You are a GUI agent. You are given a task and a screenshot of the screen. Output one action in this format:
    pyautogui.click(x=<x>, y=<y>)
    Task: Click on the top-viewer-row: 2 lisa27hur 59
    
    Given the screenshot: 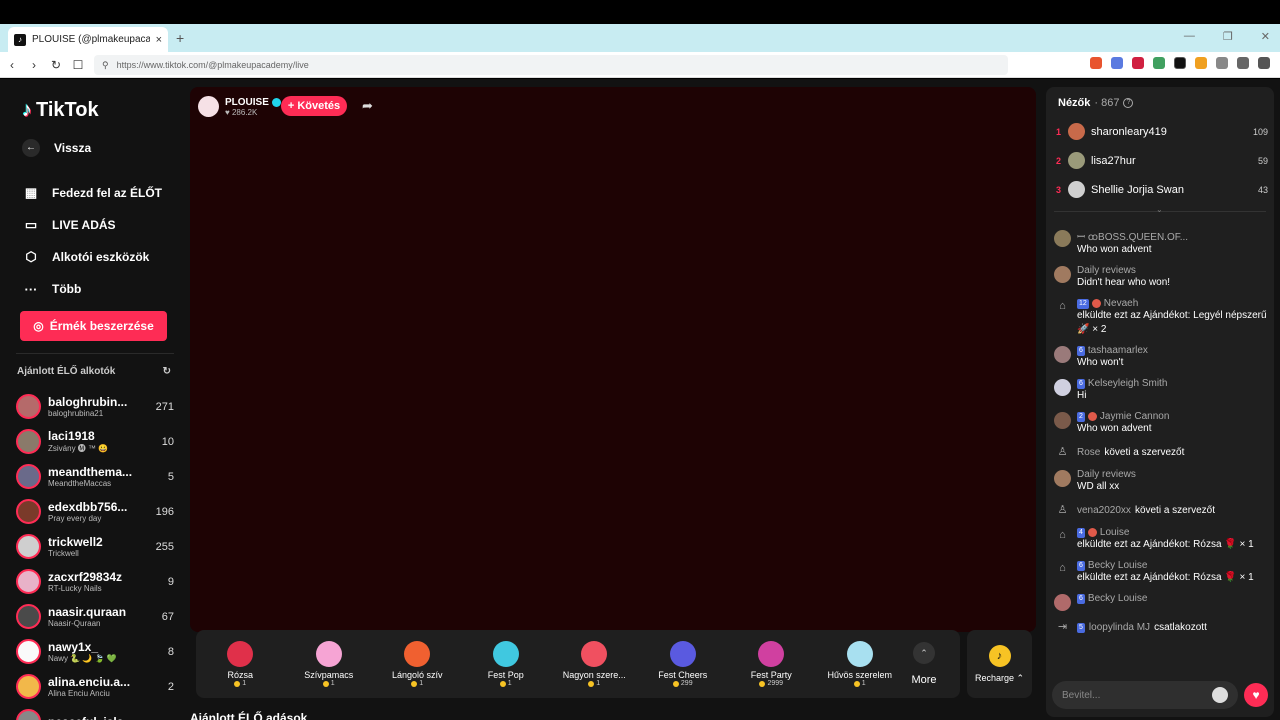 What is the action you would take?
    pyautogui.click(x=1162, y=160)
    